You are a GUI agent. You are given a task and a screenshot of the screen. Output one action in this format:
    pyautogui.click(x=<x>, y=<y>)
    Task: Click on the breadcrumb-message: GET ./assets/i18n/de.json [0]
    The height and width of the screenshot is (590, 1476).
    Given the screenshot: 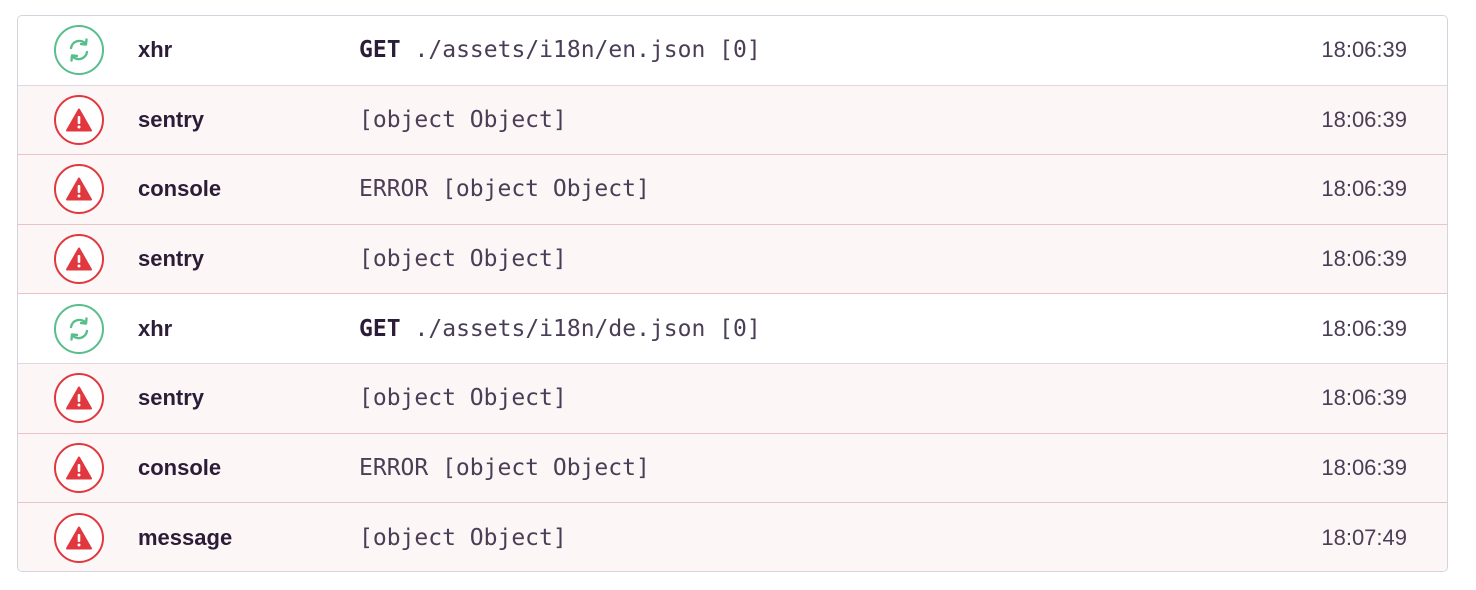 What is the action you would take?
    pyautogui.click(x=560, y=329)
    